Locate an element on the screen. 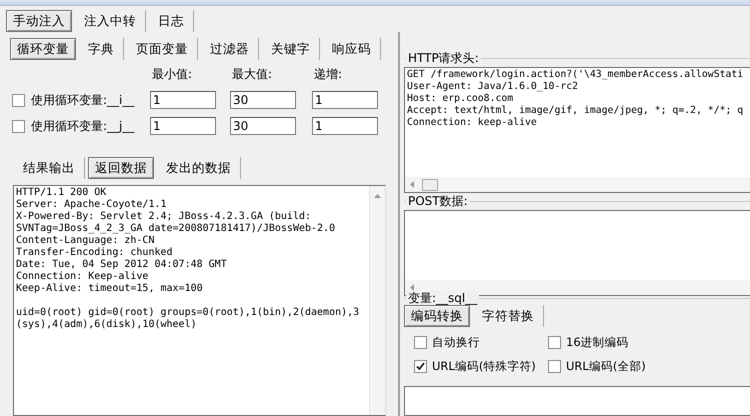 The height and width of the screenshot is (416, 750). checkbox-label: 自动换行 is located at coordinates (456, 342).